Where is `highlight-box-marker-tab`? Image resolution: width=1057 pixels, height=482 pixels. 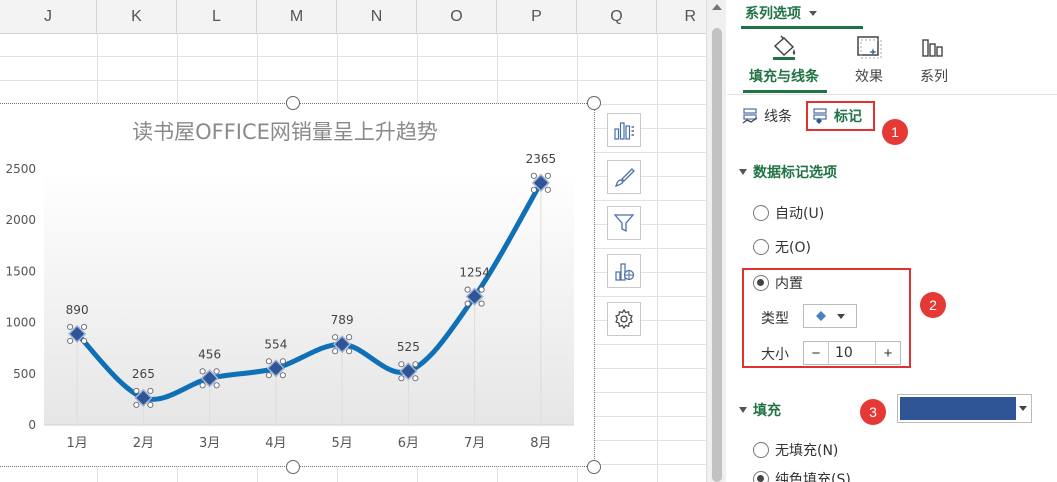
highlight-box-marker-tab is located at coordinates (840, 116).